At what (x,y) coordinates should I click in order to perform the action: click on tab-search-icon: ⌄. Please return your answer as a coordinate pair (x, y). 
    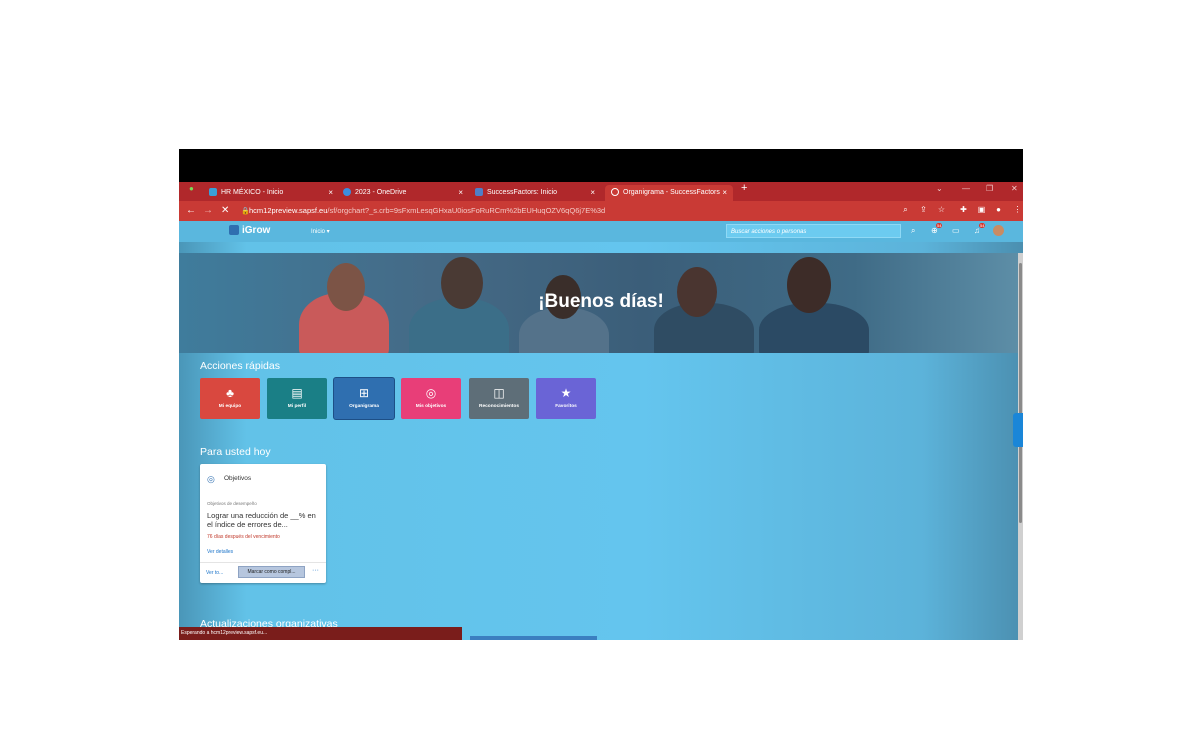
    Looking at the image, I should click on (939, 188).